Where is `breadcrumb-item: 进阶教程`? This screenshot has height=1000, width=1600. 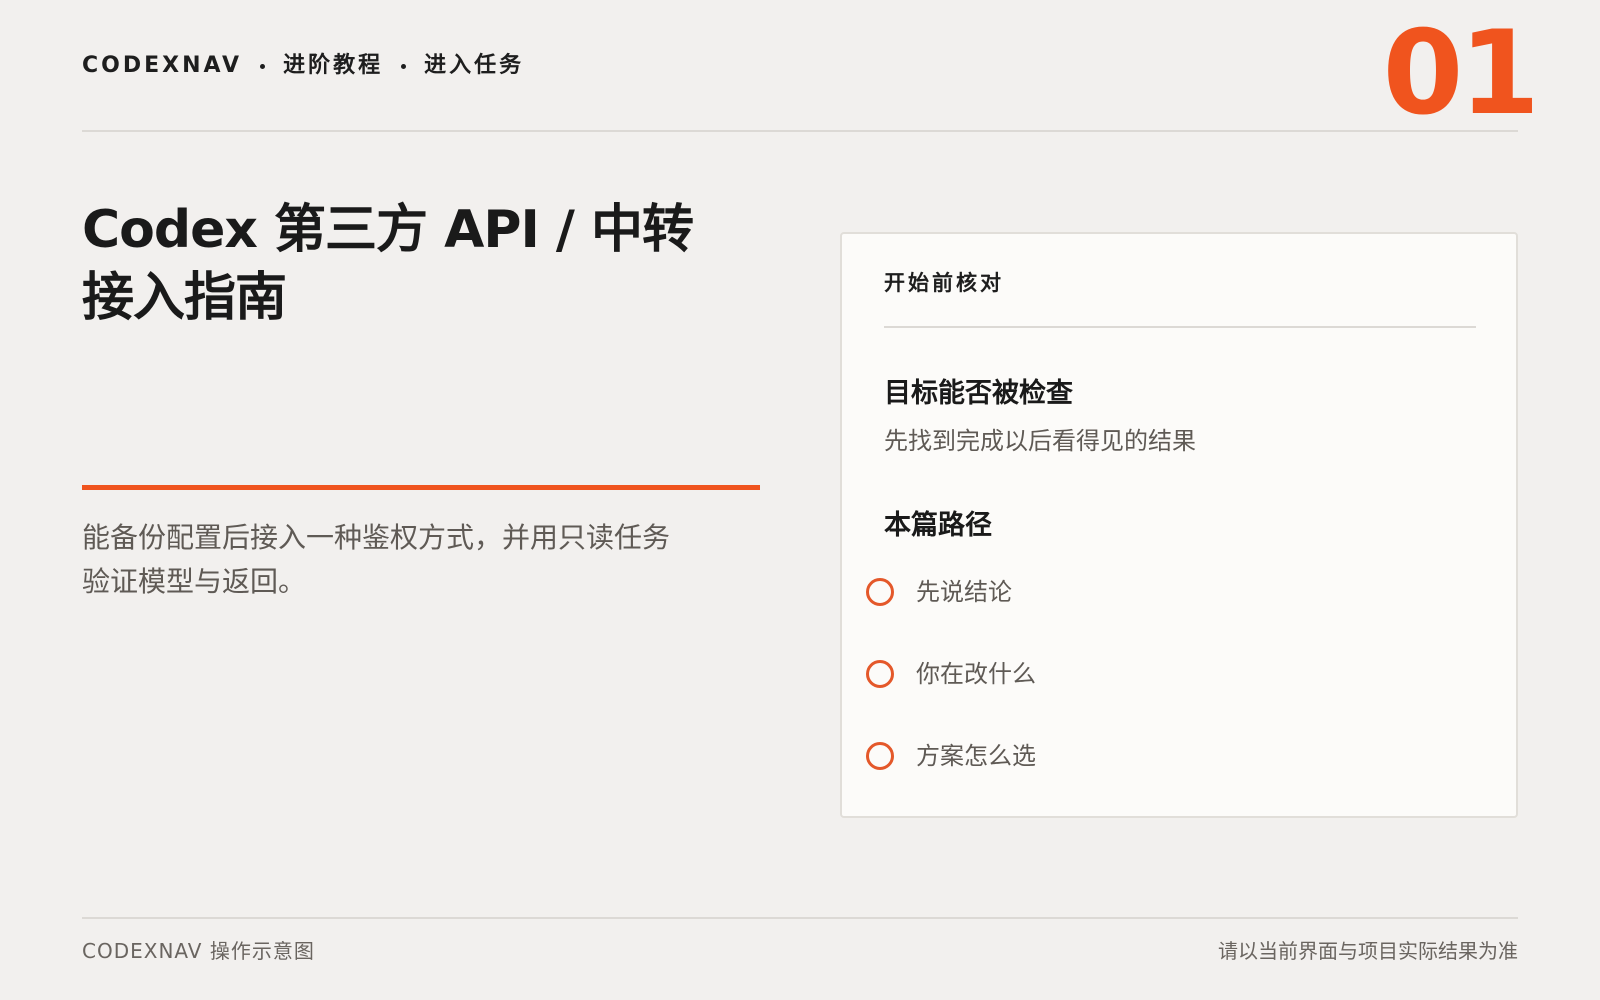 breadcrumb-item: 进阶教程 is located at coordinates (333, 65).